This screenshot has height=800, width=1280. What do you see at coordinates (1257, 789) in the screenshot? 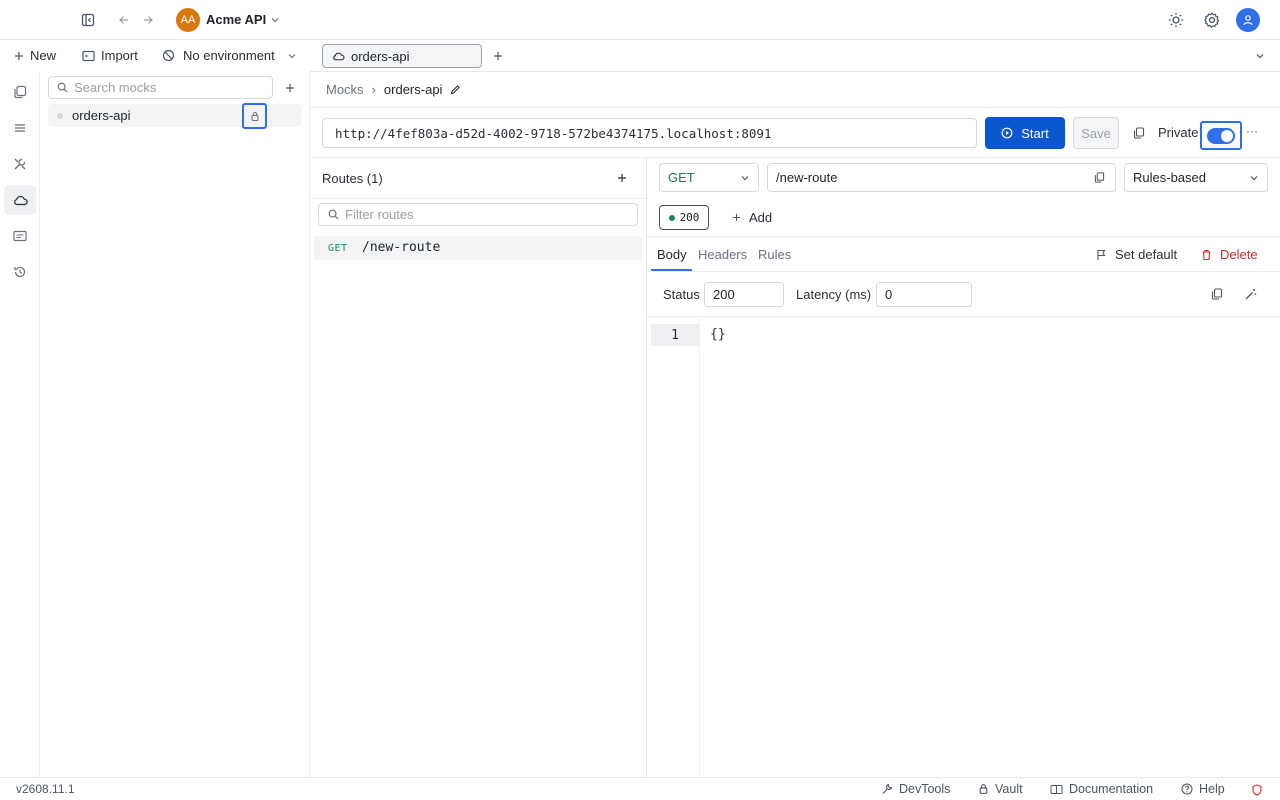
I see `shield-icon` at bounding box center [1257, 789].